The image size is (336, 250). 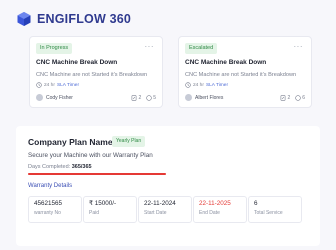 I want to click on ticket-meta: 2 5, so click(x=143, y=98).